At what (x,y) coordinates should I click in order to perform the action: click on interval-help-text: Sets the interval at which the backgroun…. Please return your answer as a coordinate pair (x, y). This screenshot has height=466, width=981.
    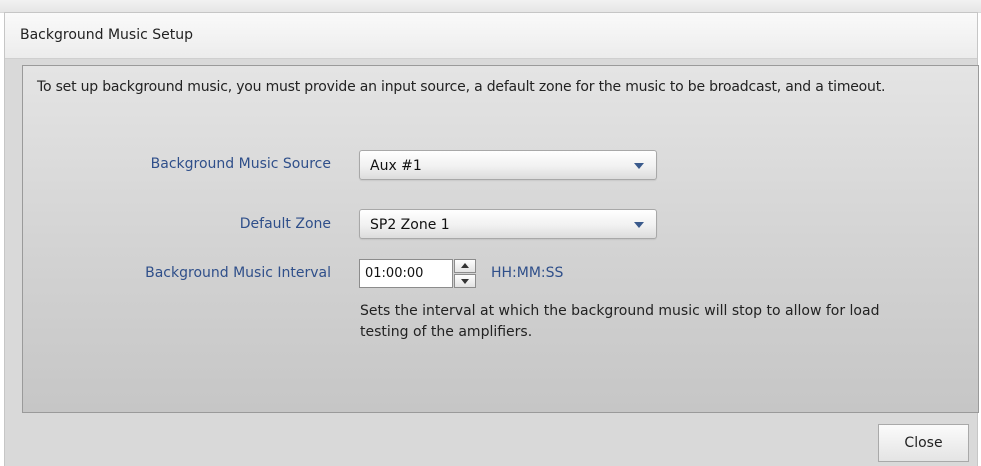
    Looking at the image, I should click on (620, 321).